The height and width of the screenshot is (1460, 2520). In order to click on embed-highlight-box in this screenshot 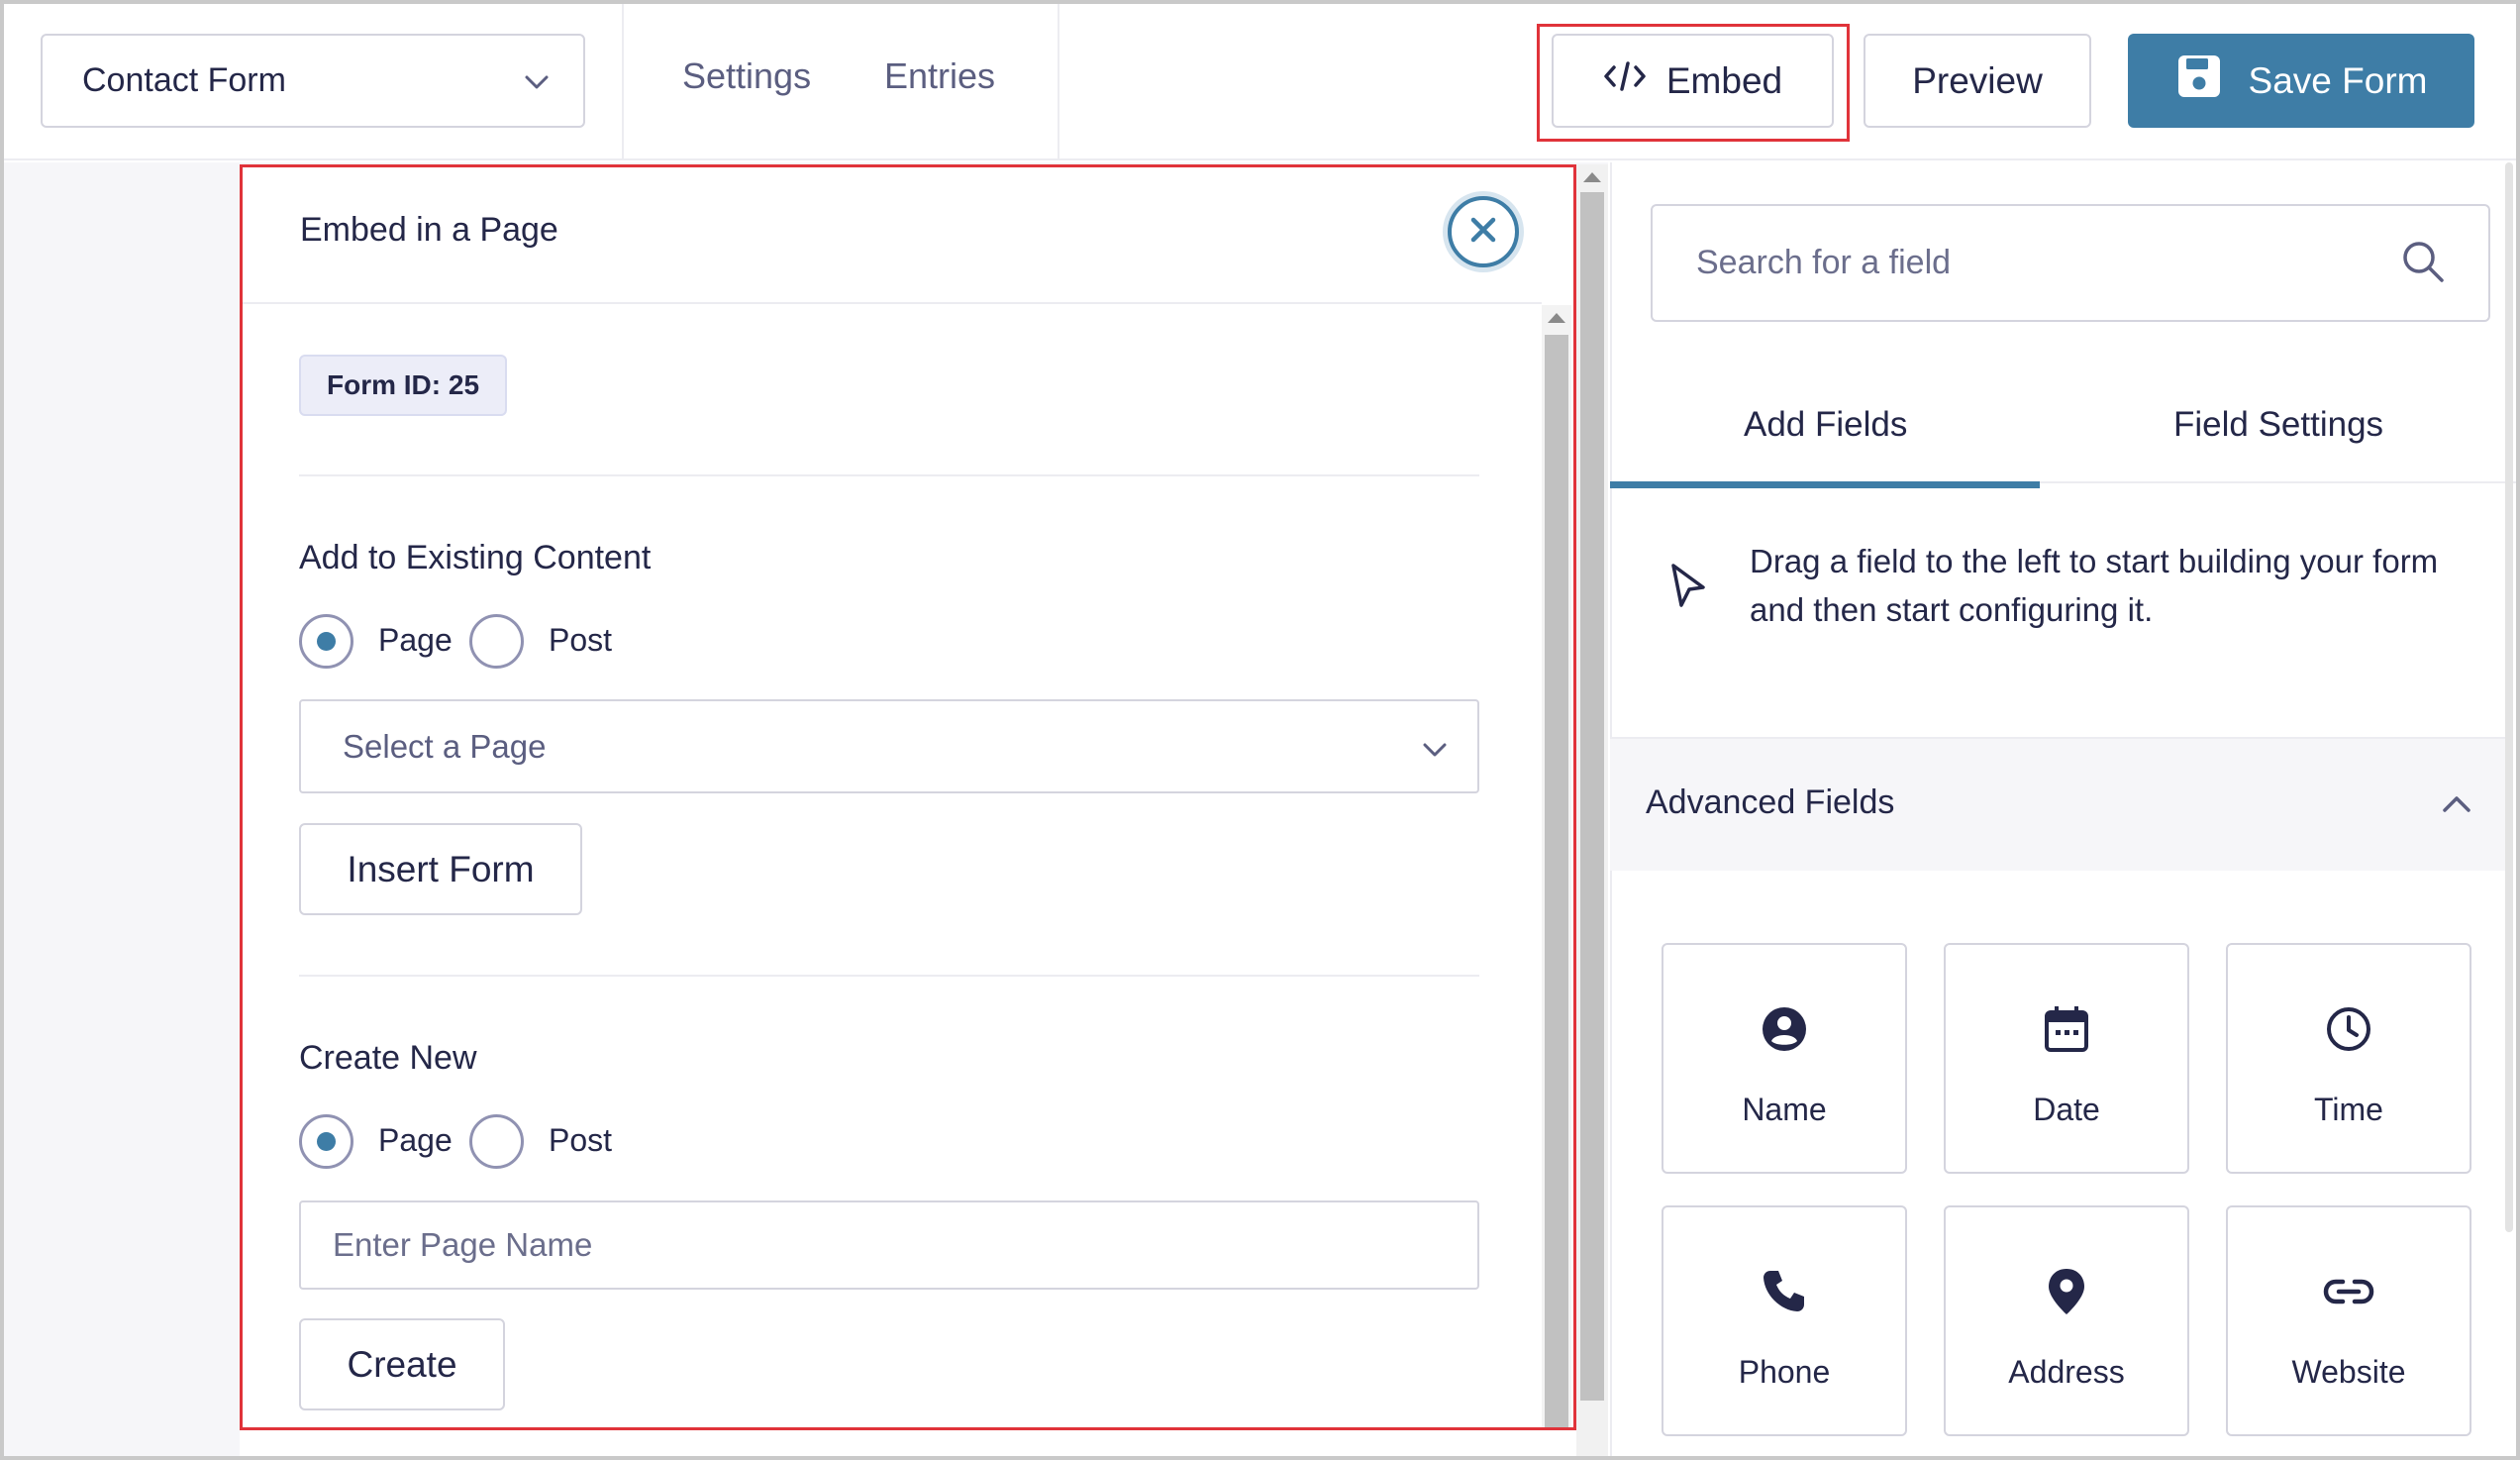, I will do `click(1693, 83)`.